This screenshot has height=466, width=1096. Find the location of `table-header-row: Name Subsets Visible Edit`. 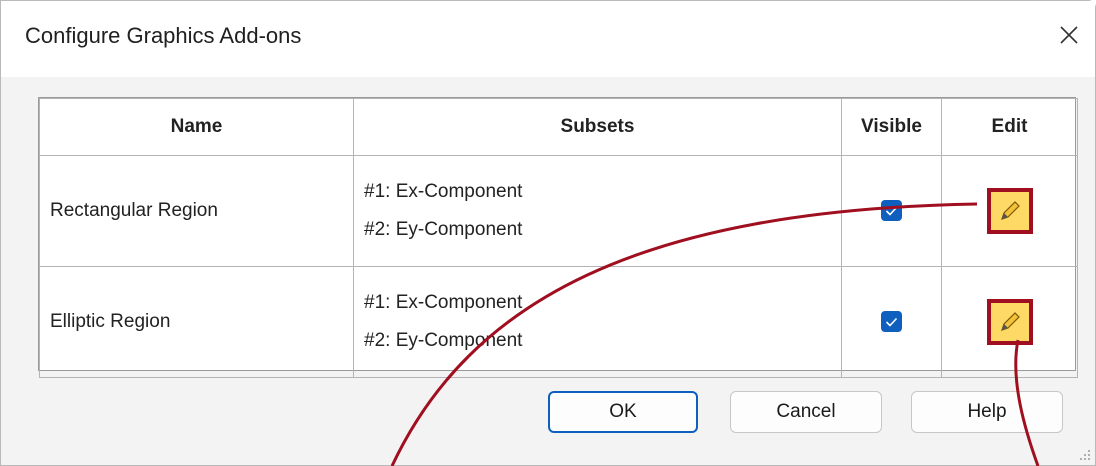

table-header-row: Name Subsets Visible Edit is located at coordinates (558, 127).